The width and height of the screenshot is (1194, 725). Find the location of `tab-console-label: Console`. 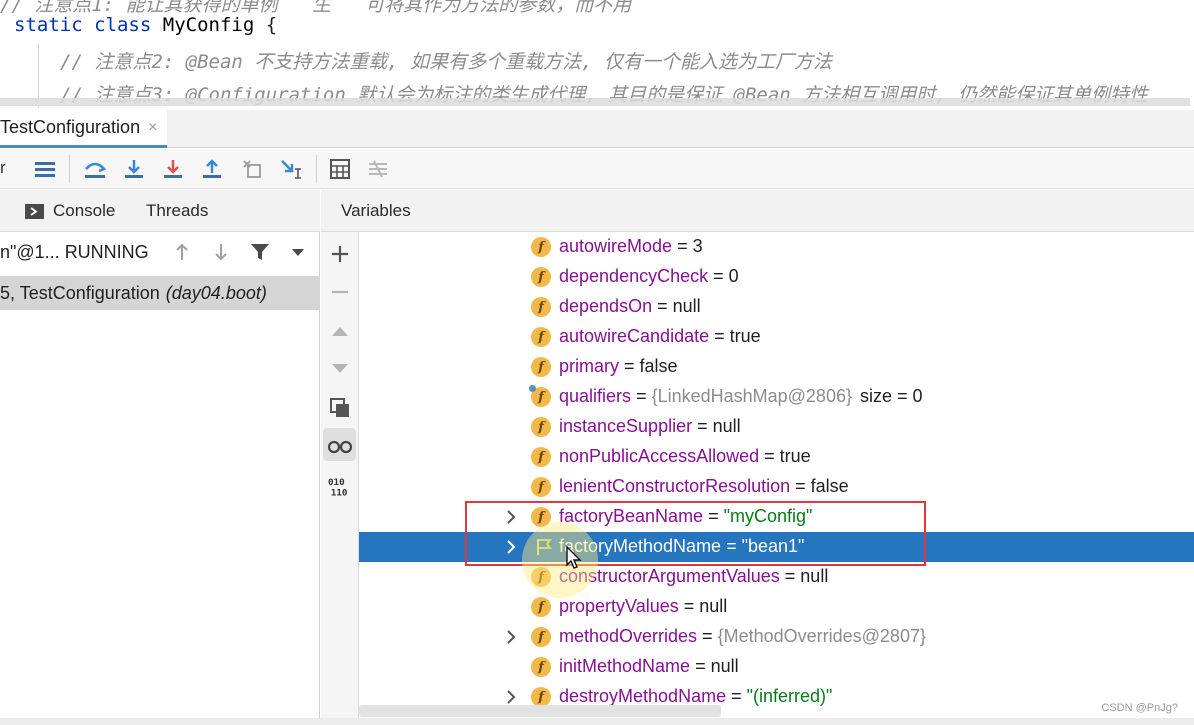

tab-console-label: Console is located at coordinates (84, 210).